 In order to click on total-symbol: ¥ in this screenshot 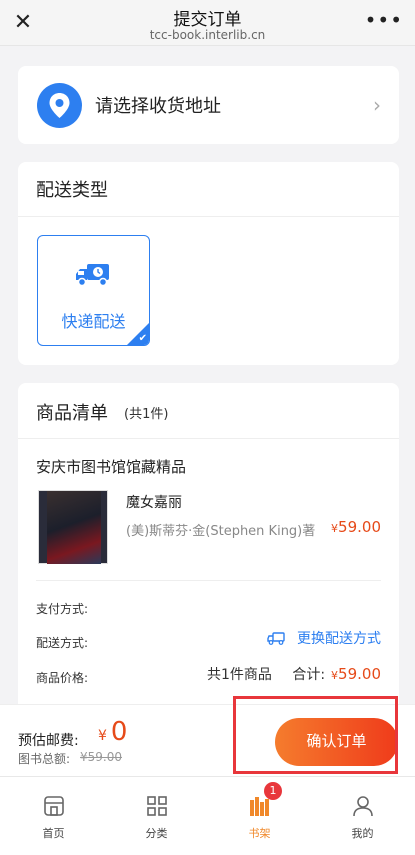, I will do `click(335, 675)`.